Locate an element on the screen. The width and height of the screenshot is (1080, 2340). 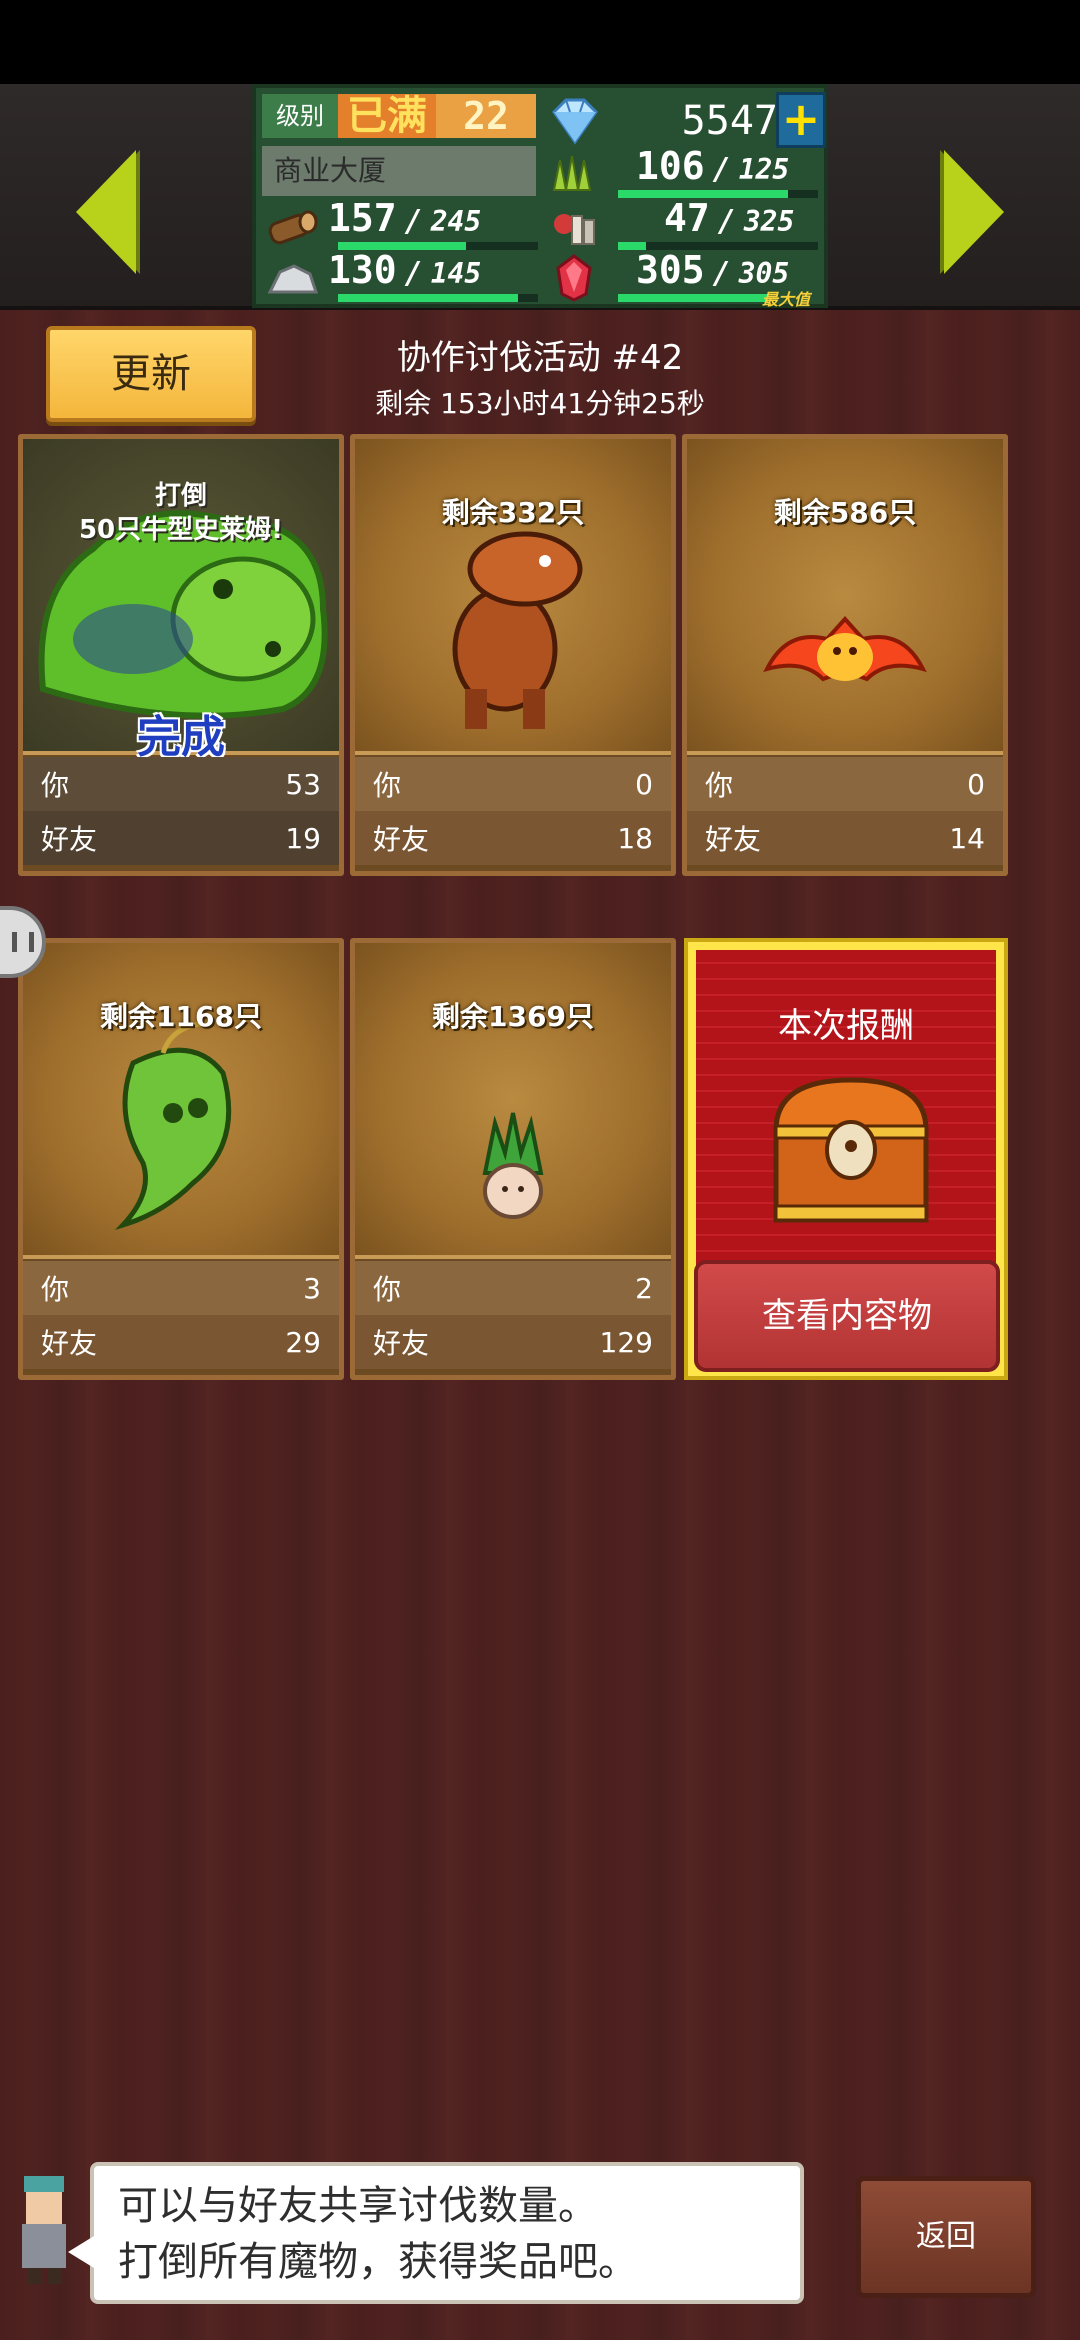
hint-dialog: 可以与好友共享讨伐数量。 打倒所有魔物，获得奖品吧。 is located at coordinates (436, 2233).